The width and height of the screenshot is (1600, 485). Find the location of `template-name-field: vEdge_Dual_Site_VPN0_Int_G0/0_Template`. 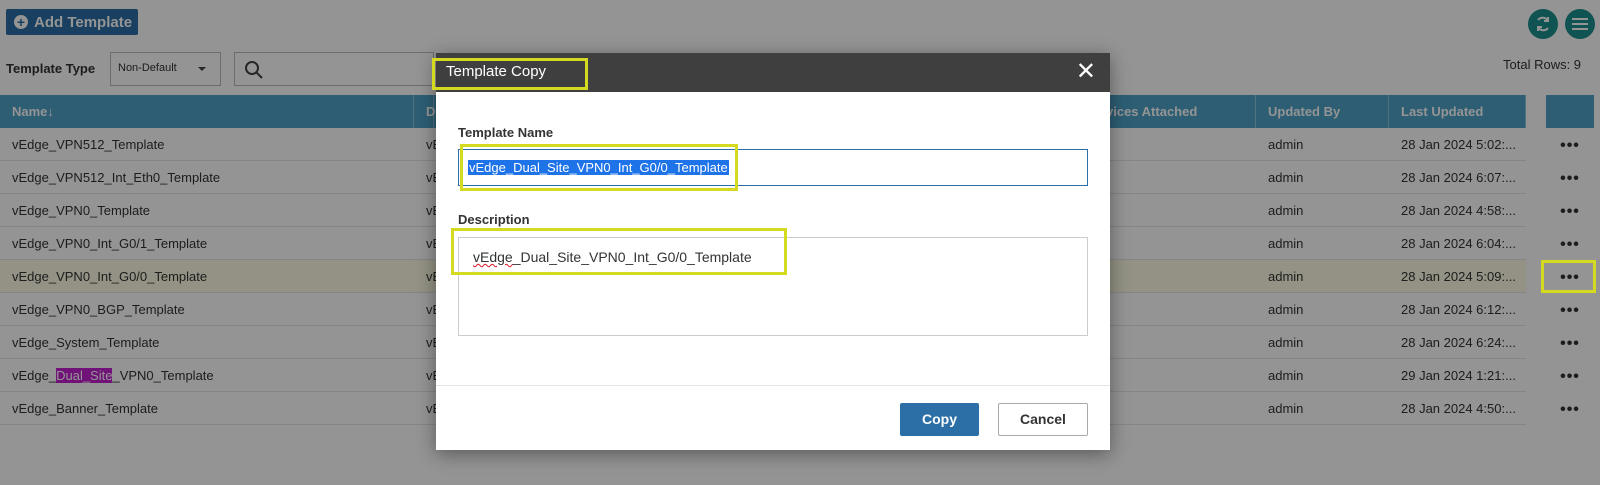

template-name-field: vEdge_Dual_Site_VPN0_Int_G0/0_Template is located at coordinates (773, 167).